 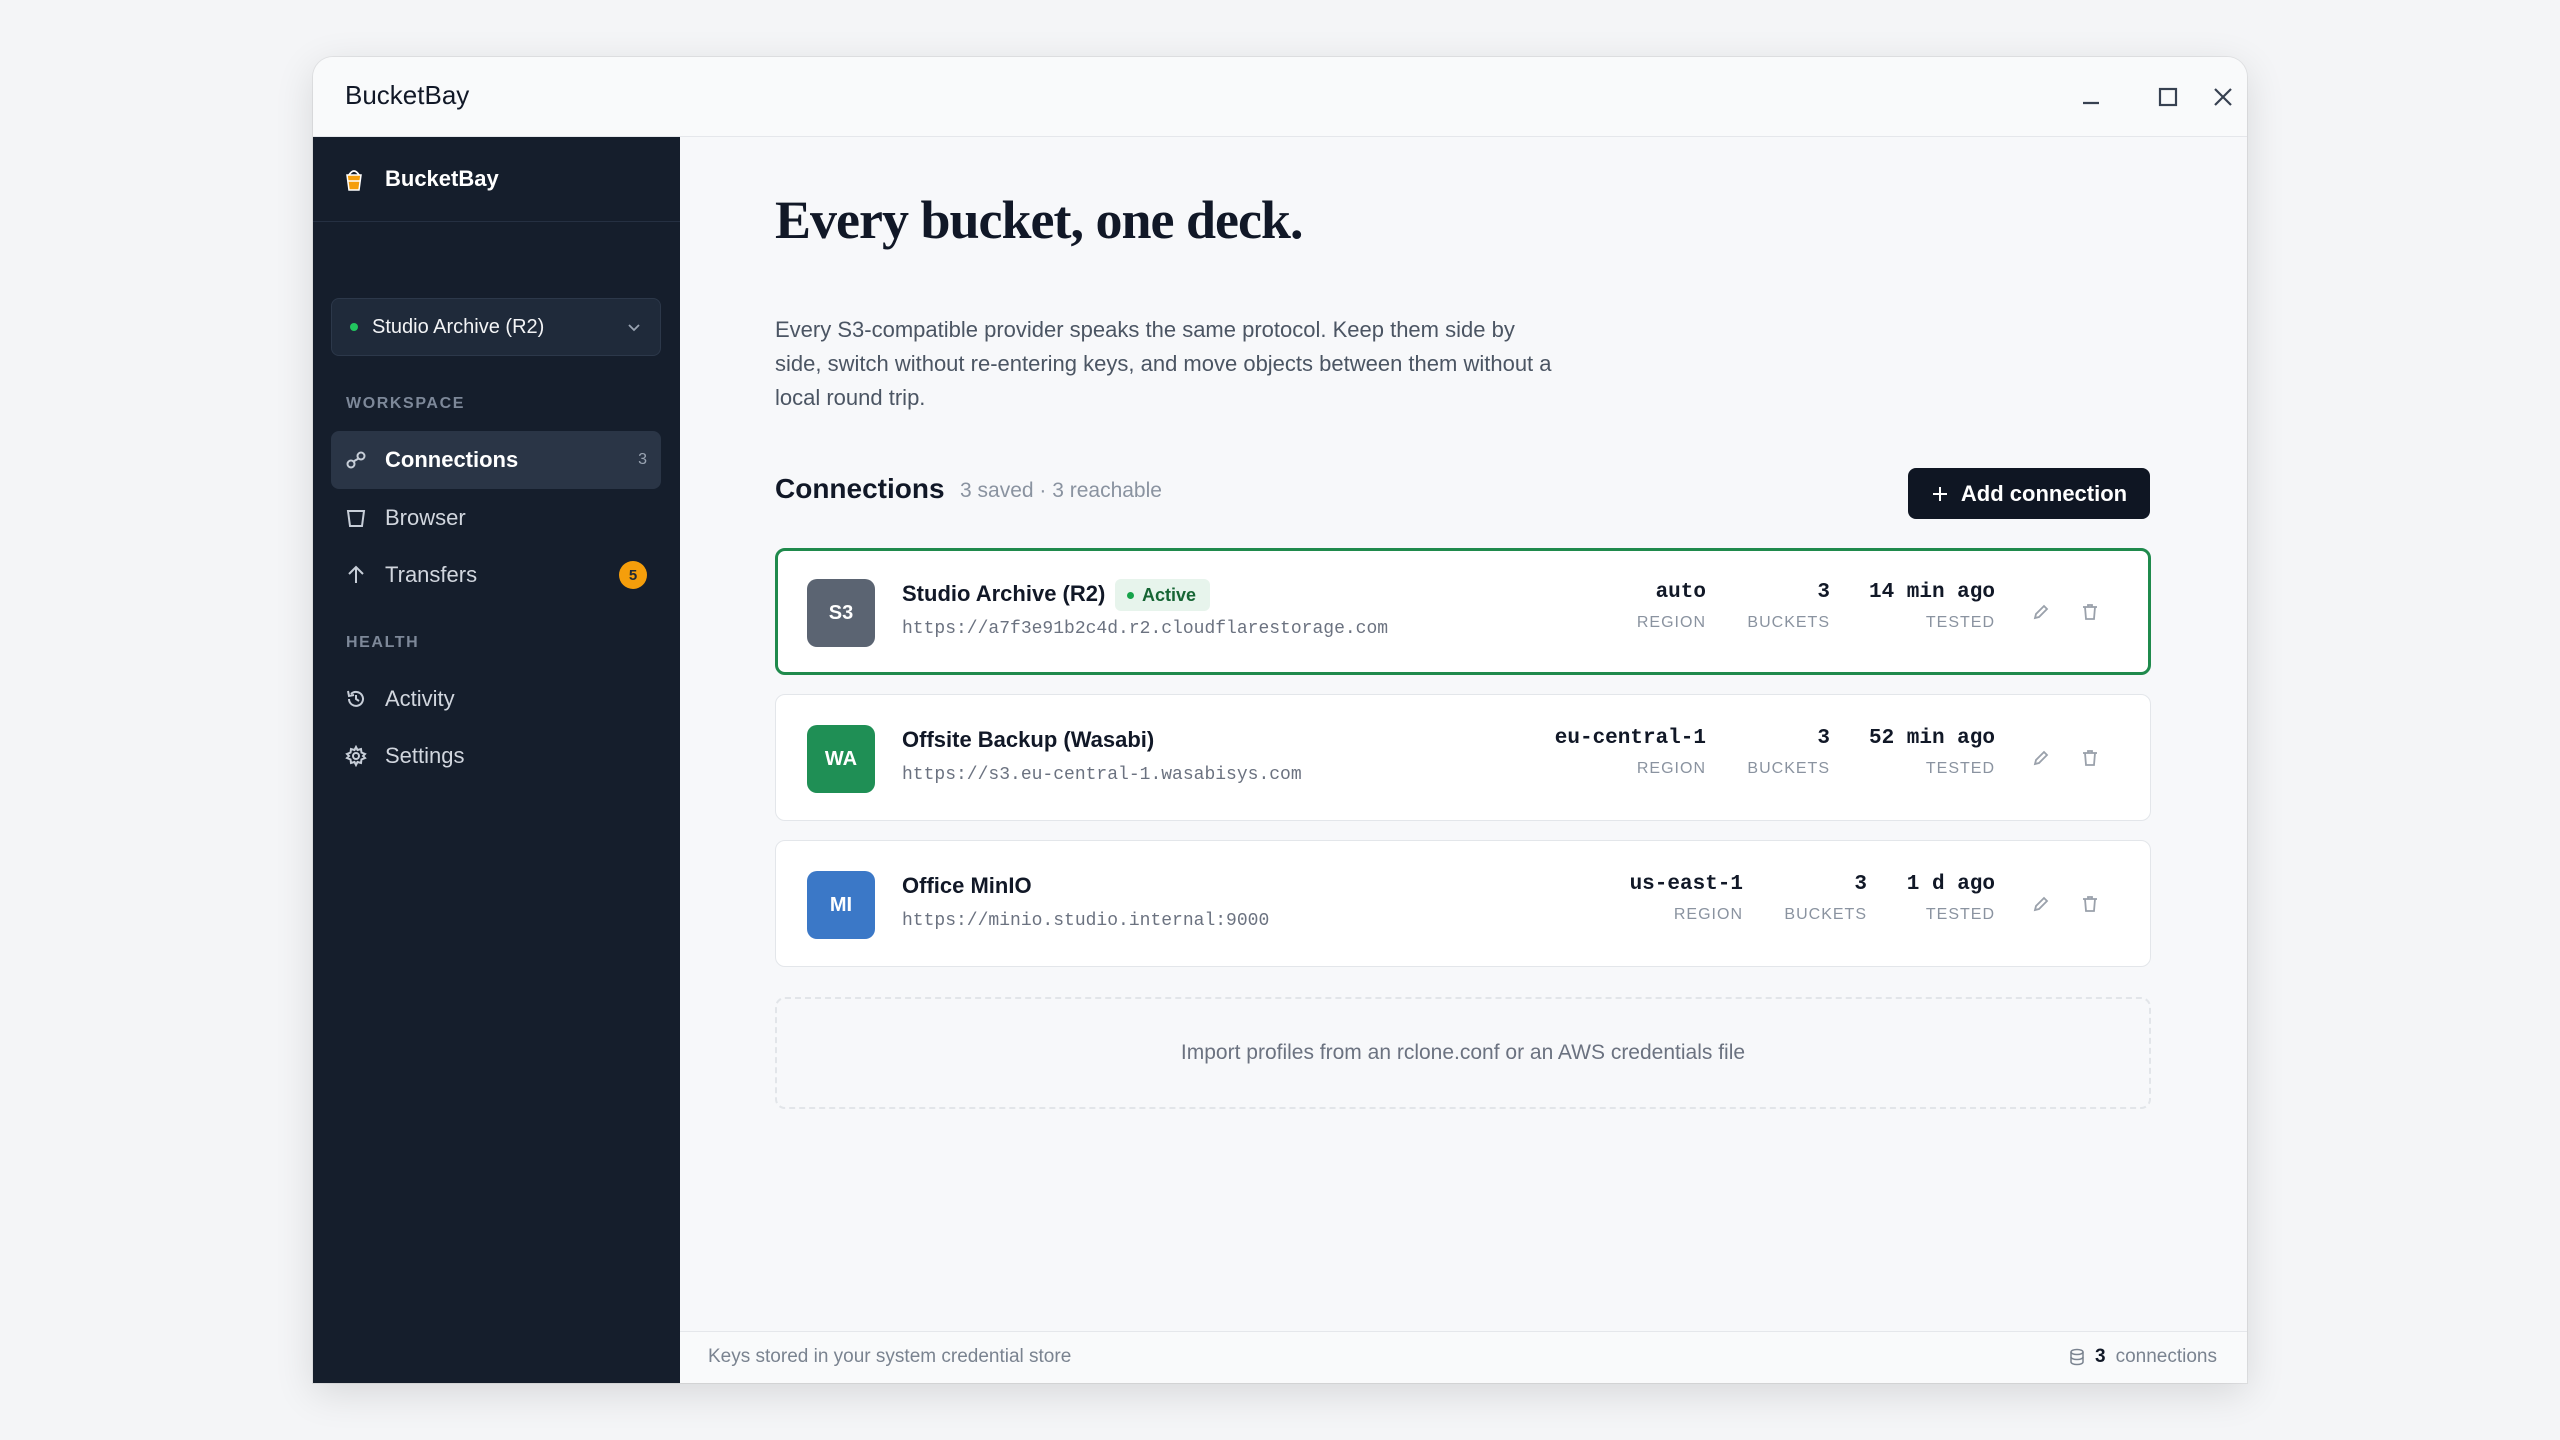 I want to click on tested-stat: 14 min ago TESTED, so click(x=1932, y=606).